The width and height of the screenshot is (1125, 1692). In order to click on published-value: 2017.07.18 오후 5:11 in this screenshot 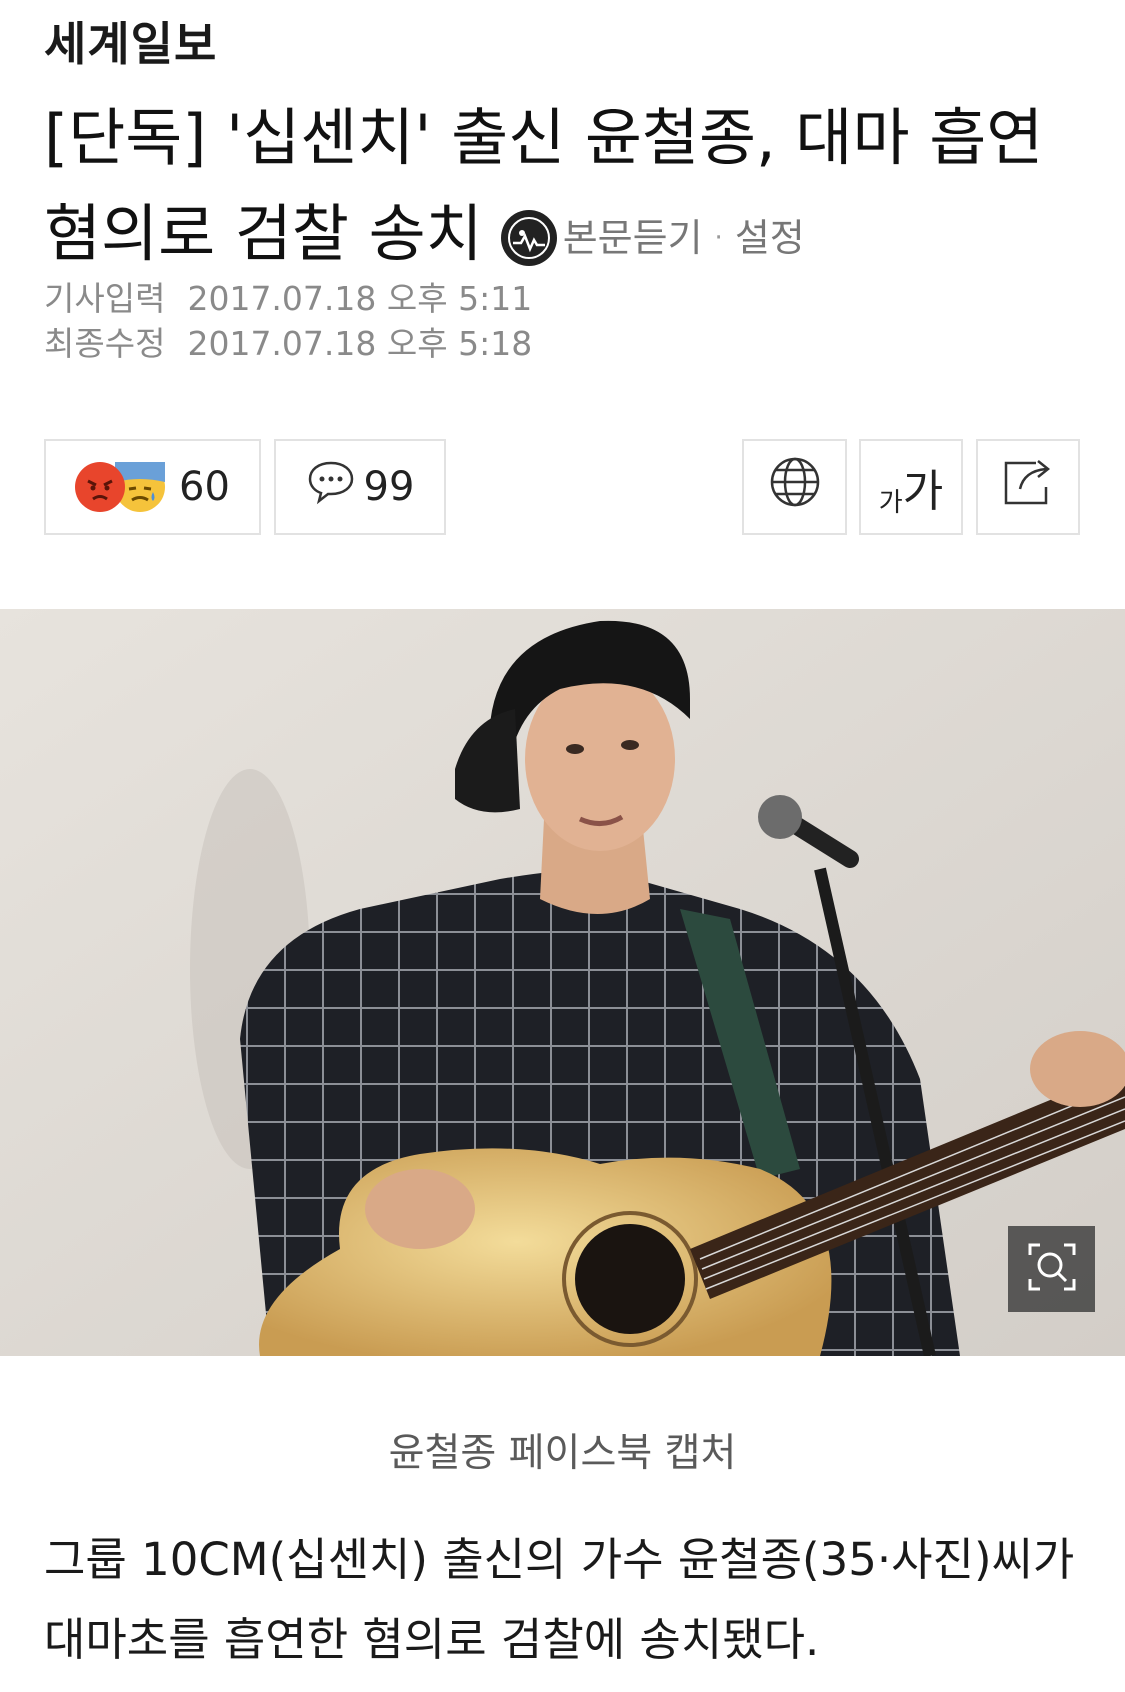, I will do `click(360, 298)`.